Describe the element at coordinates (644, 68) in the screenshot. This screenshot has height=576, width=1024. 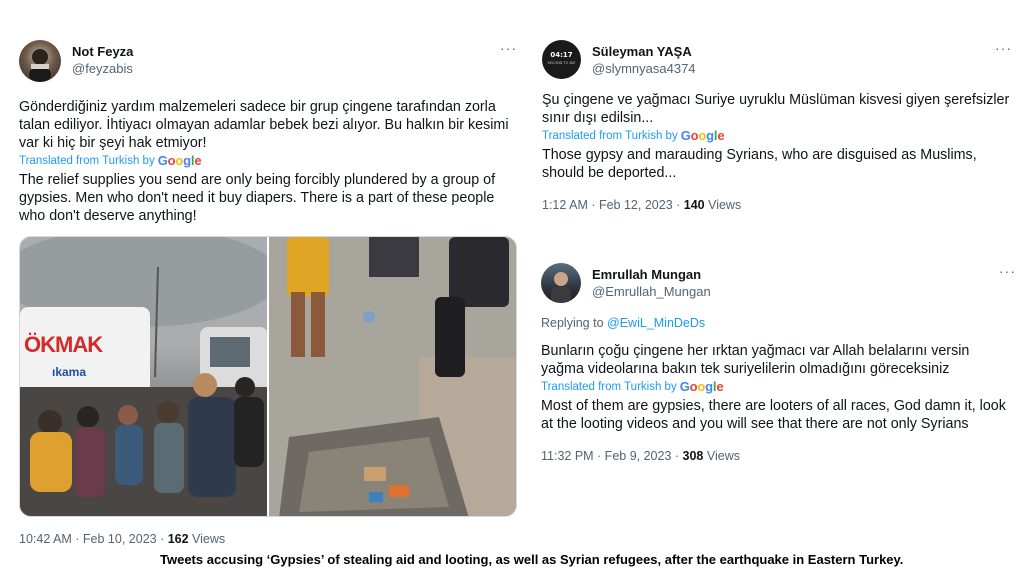
I see `user-handle: @slymnyasa4374` at that location.